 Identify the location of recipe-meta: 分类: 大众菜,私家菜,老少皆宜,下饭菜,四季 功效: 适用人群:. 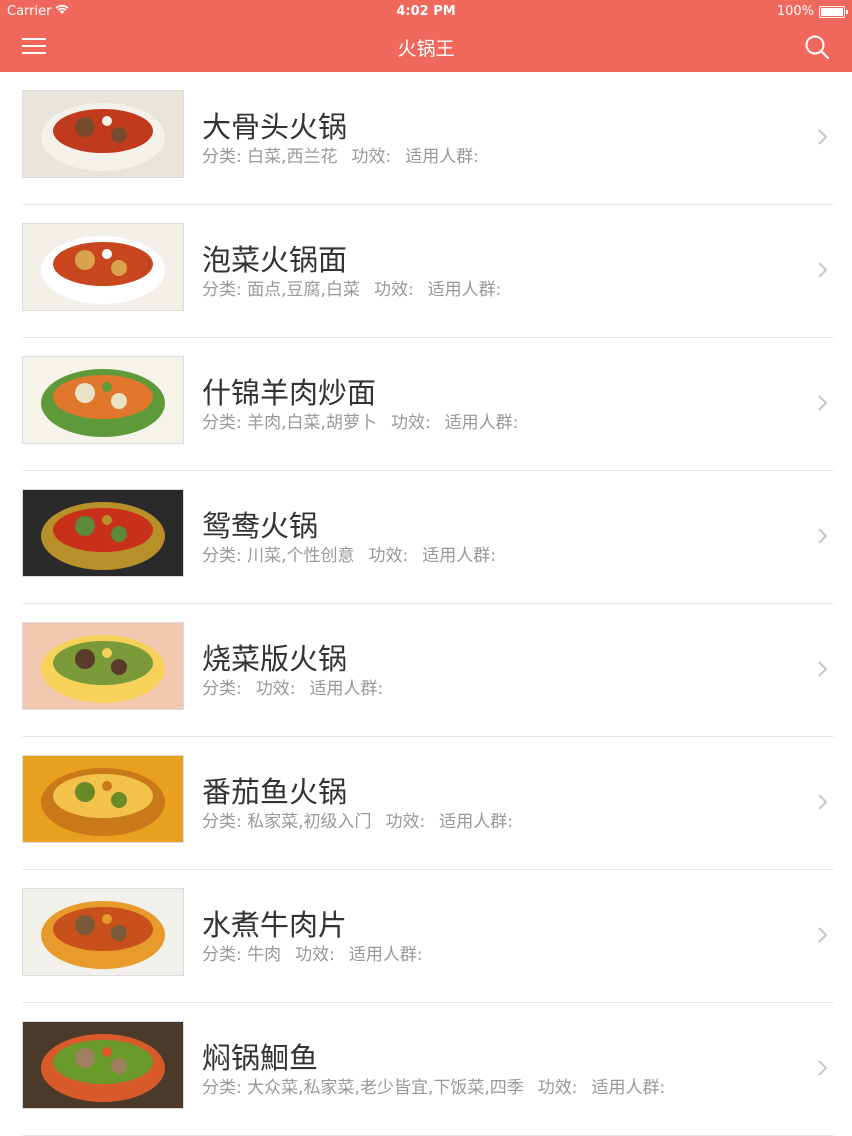
(433, 1085).